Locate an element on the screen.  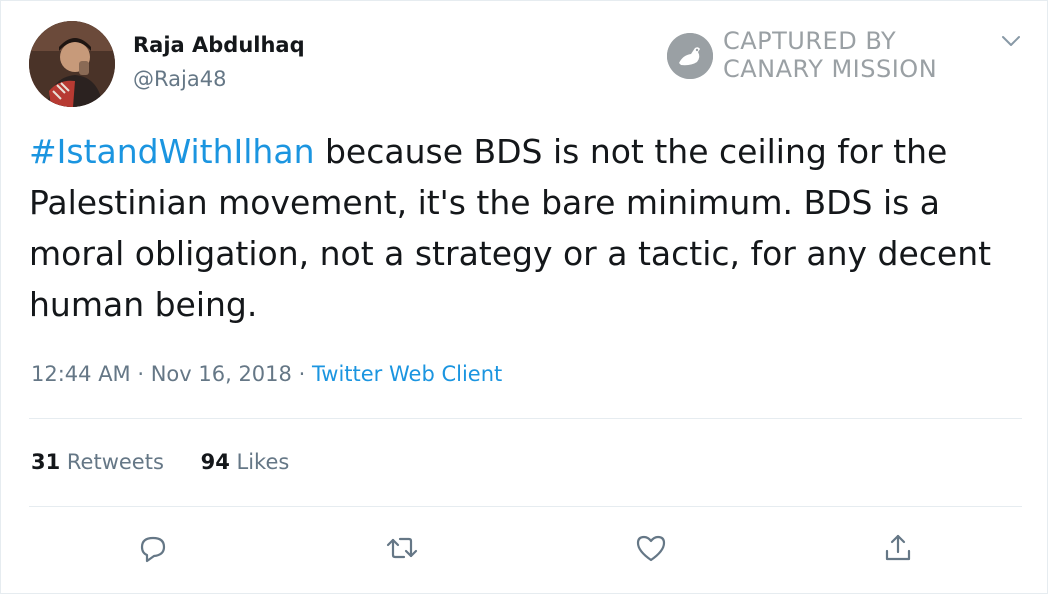
tweet-source-link: Twitter Web Client is located at coordinates (407, 374).